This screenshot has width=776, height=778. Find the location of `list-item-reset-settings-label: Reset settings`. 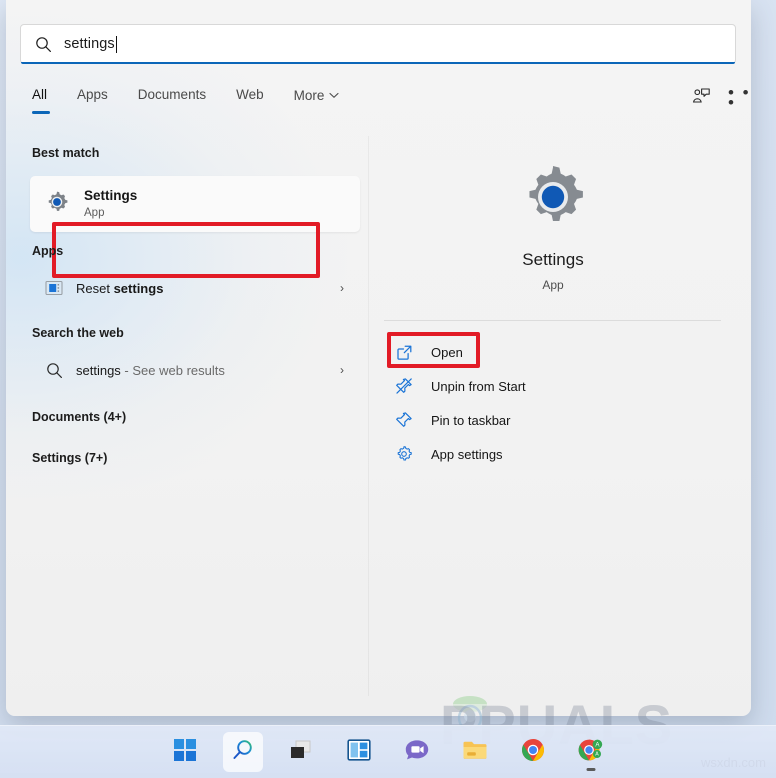

list-item-reset-settings-label: Reset settings is located at coordinates (119, 288).